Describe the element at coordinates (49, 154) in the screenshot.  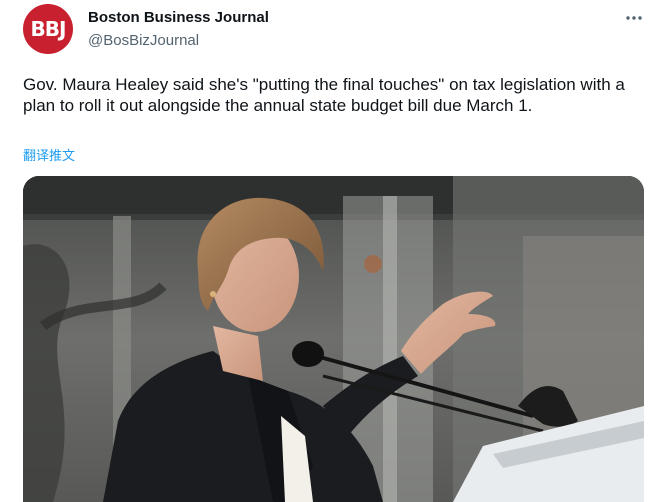
I see `translate-tweet-link: 翻译推文` at that location.